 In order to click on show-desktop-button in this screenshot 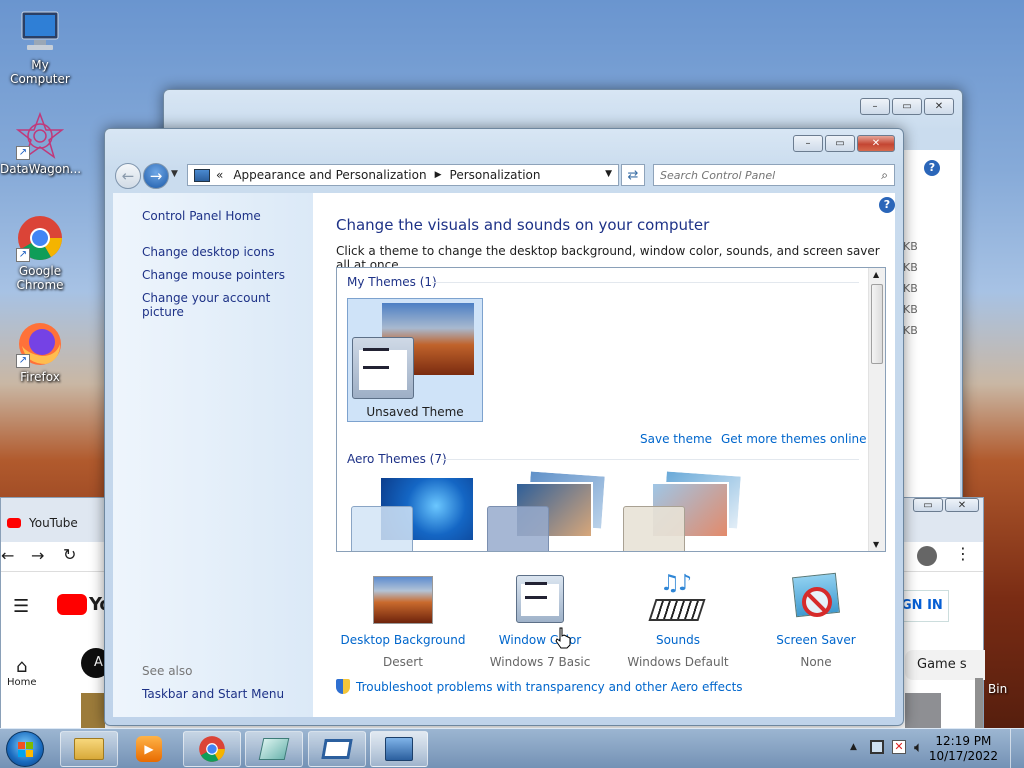, I will do `click(1017, 748)`.